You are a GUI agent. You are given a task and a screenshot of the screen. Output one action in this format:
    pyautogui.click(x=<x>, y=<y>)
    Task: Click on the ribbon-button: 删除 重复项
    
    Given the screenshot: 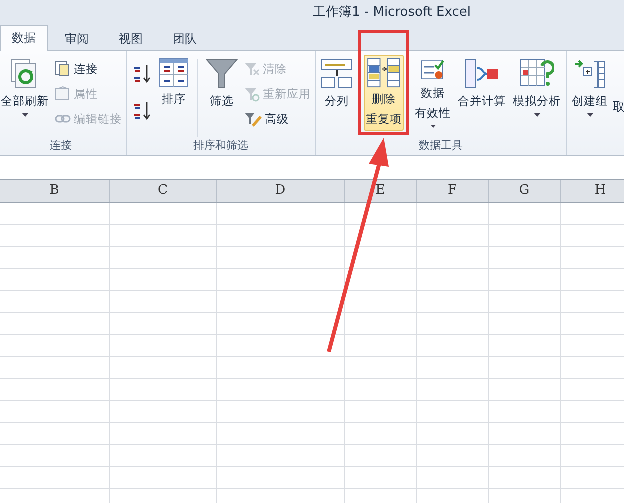 What is the action you would take?
    pyautogui.click(x=384, y=93)
    